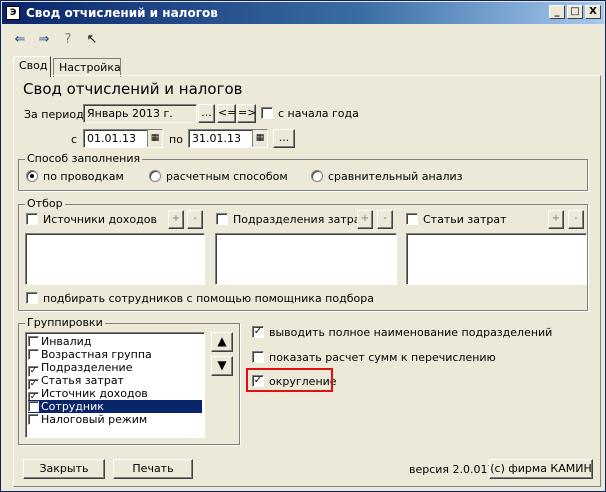 The height and width of the screenshot is (492, 606). What do you see at coordinates (289, 380) in the screenshot?
I see `rounding-highlight` at bounding box center [289, 380].